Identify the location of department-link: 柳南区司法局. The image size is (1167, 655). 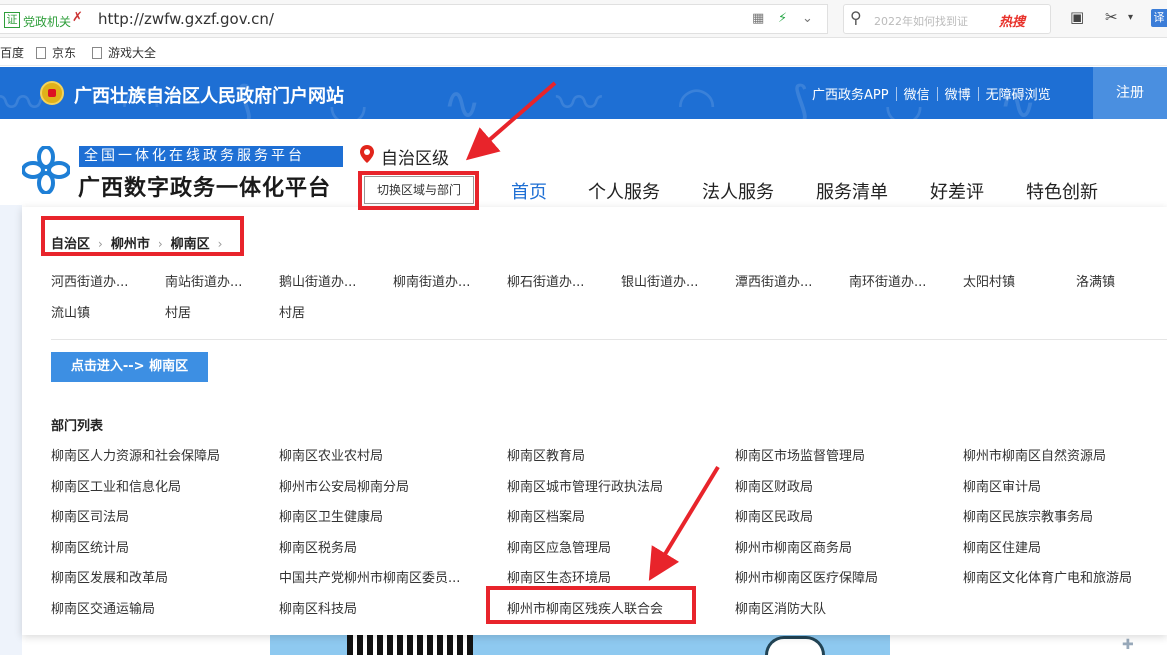
(90, 515).